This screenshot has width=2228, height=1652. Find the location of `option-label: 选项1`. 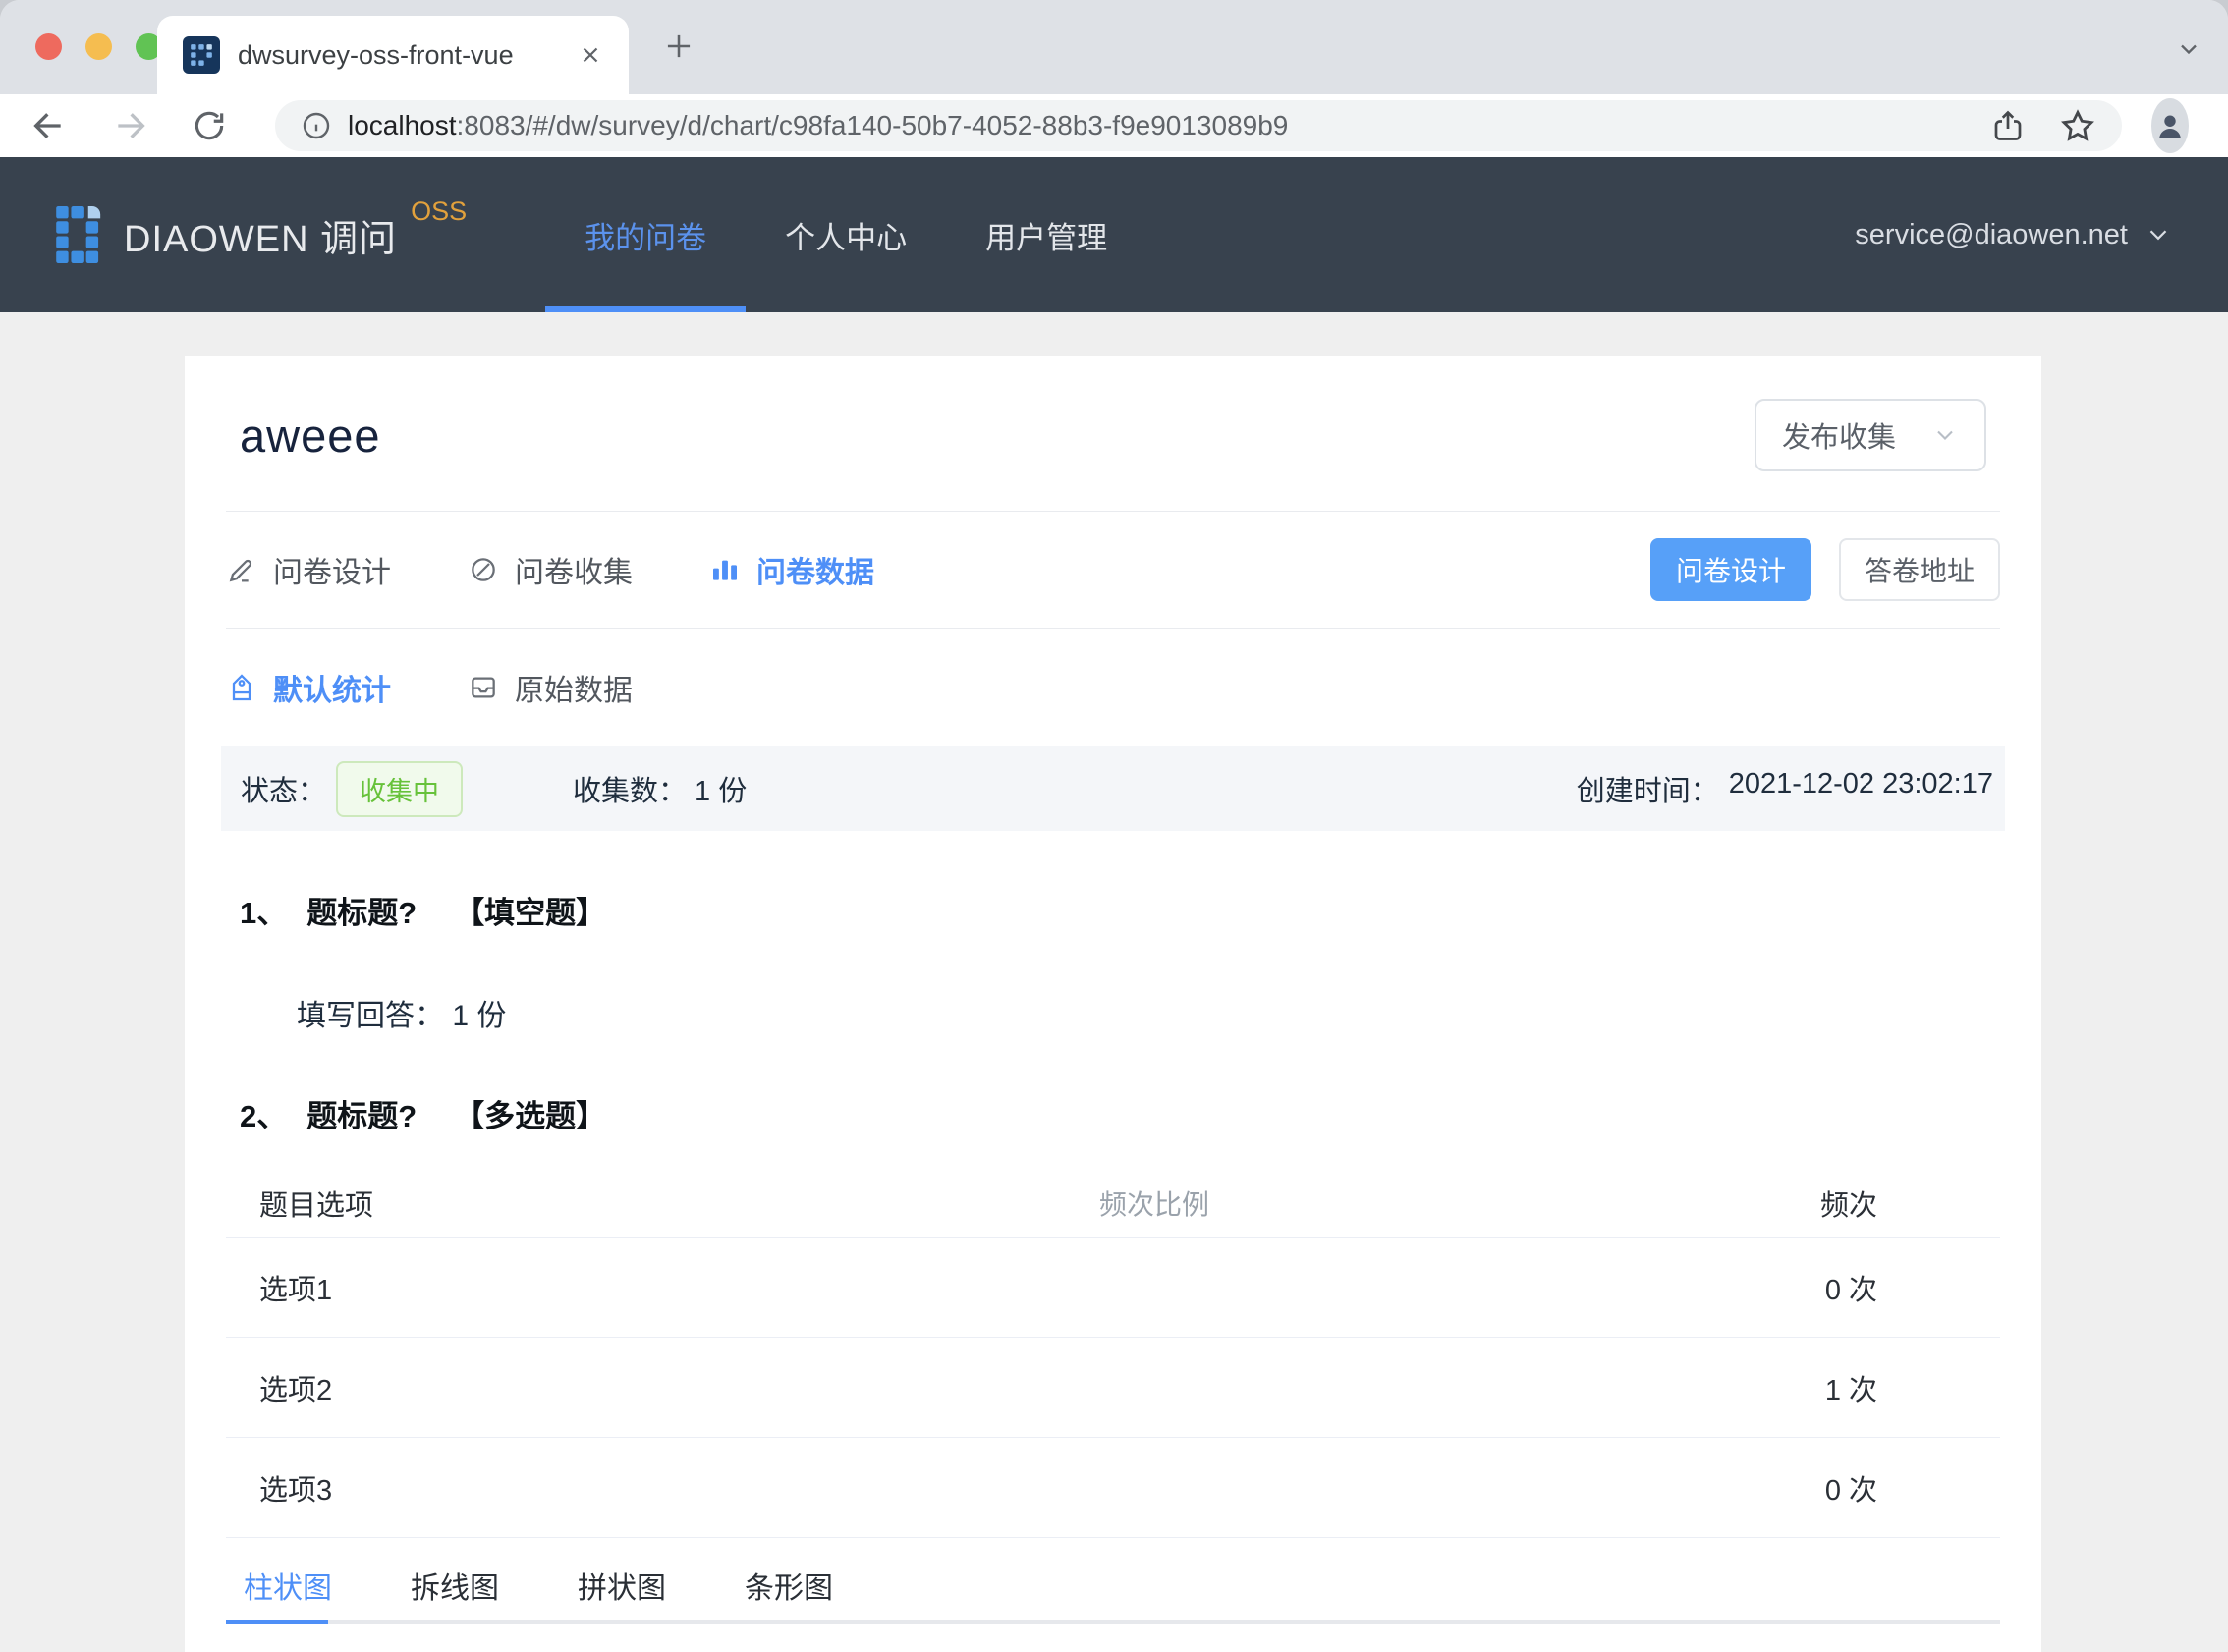

option-label: 选项1 is located at coordinates (296, 1290).